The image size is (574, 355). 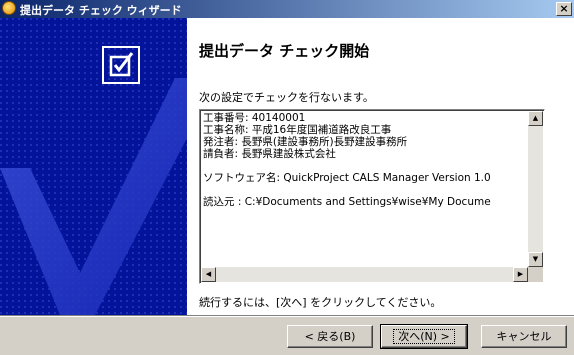 I want to click on title-bar: 提出データ チェック ウィザード ×, so click(x=287, y=9).